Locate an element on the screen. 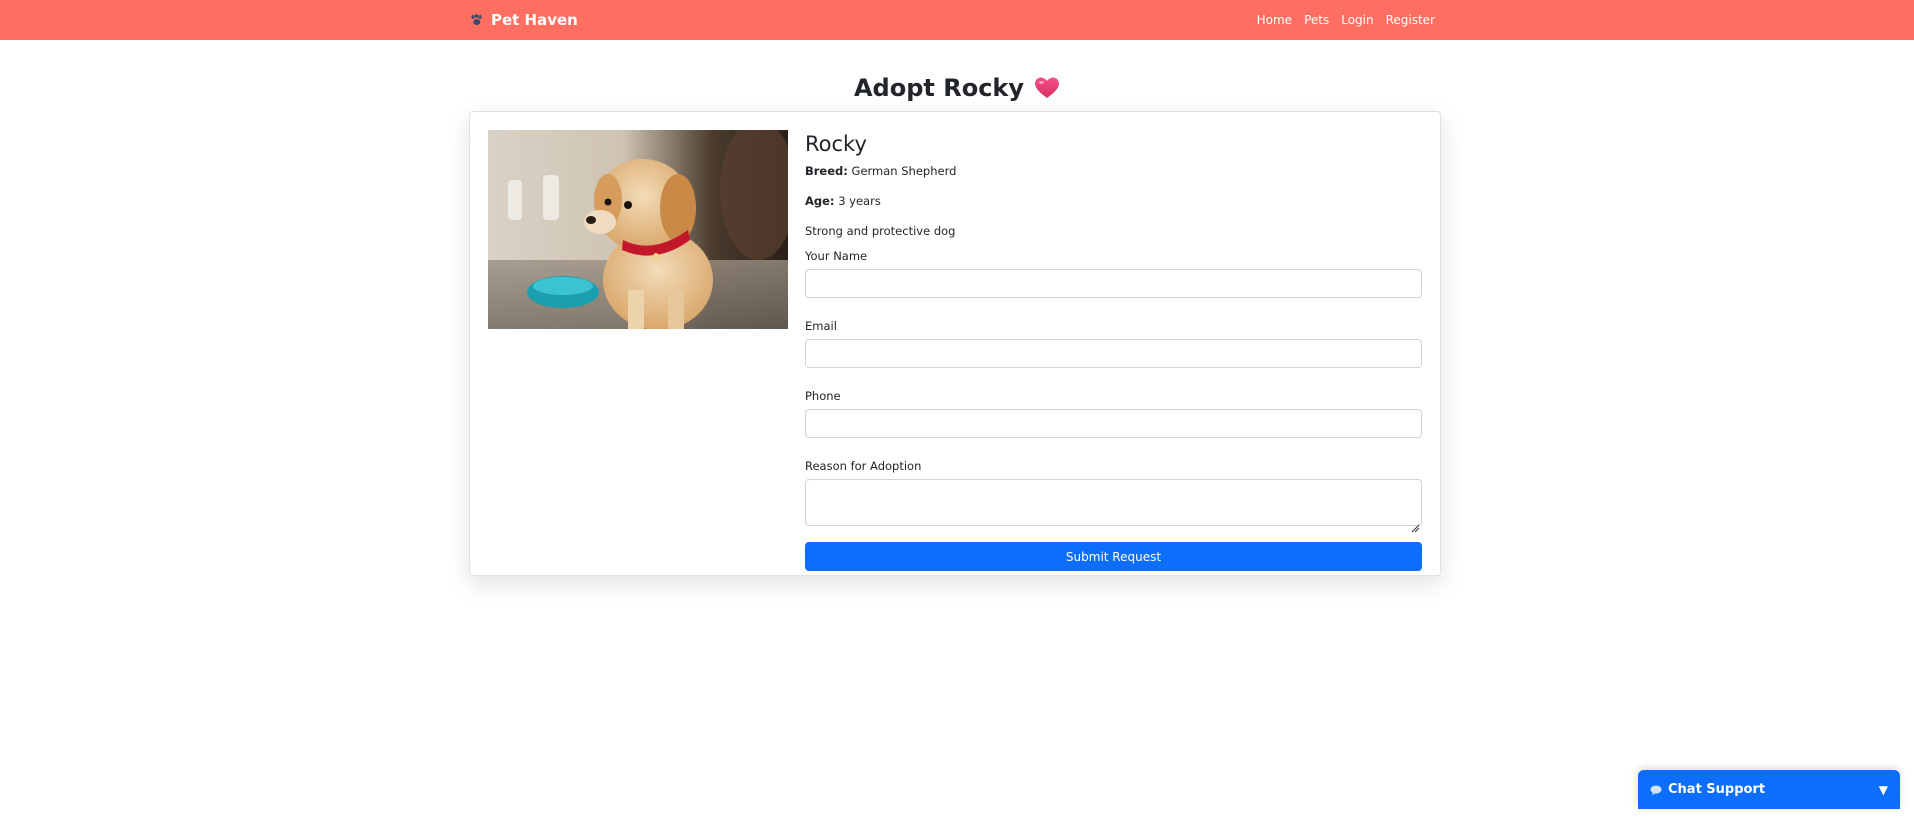  pet-breed: Breed: German Shepherd is located at coordinates (1113, 175).